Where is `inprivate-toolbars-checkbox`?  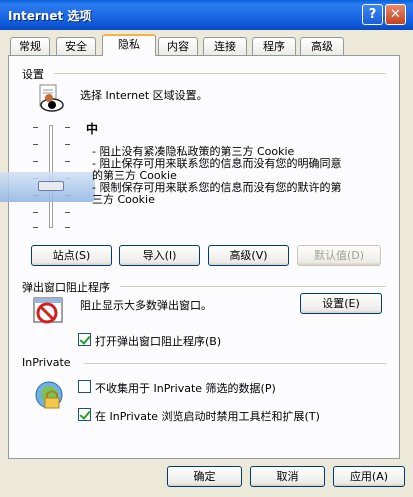
inprivate-toolbars-checkbox is located at coordinates (84, 414).